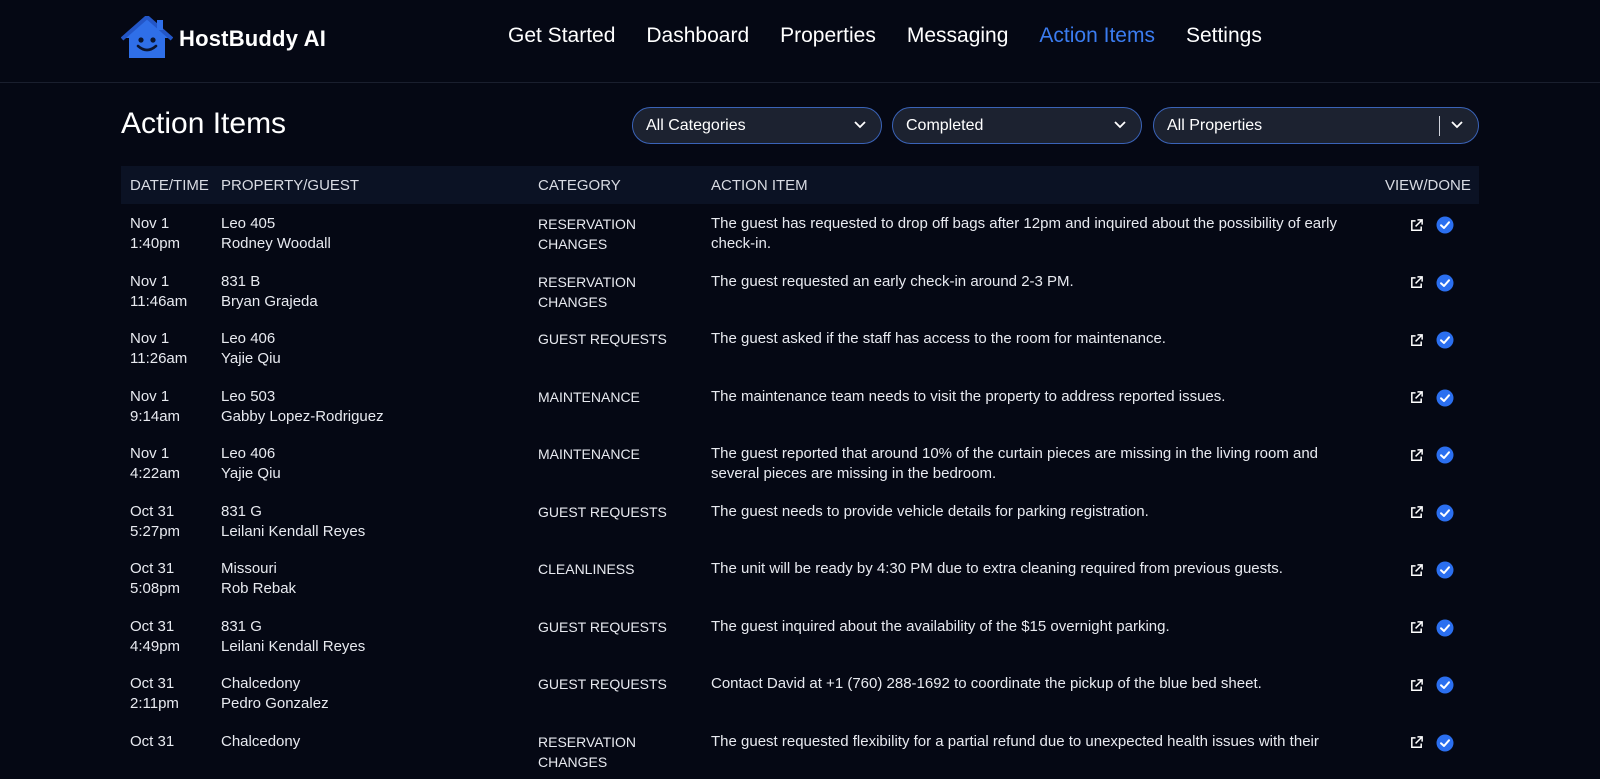 This screenshot has width=1600, height=779. Describe the element at coordinates (697, 36) in the screenshot. I see `nav-dashboard: Dashboard` at that location.